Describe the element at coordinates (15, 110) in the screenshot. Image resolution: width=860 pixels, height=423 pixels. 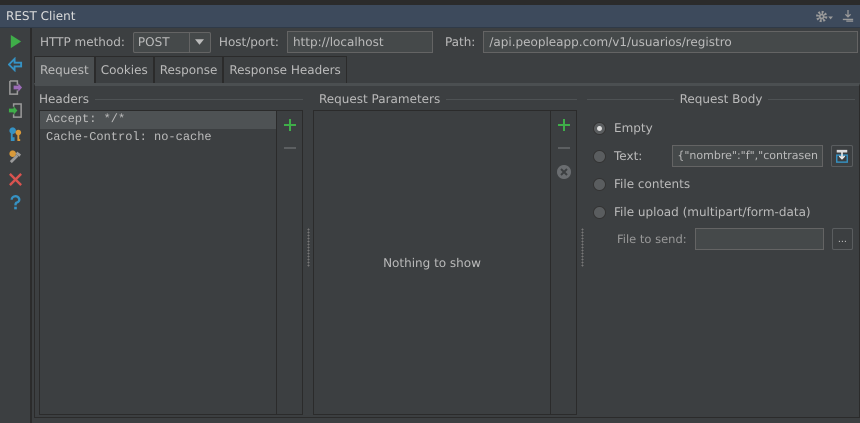
I see `import-icon` at that location.